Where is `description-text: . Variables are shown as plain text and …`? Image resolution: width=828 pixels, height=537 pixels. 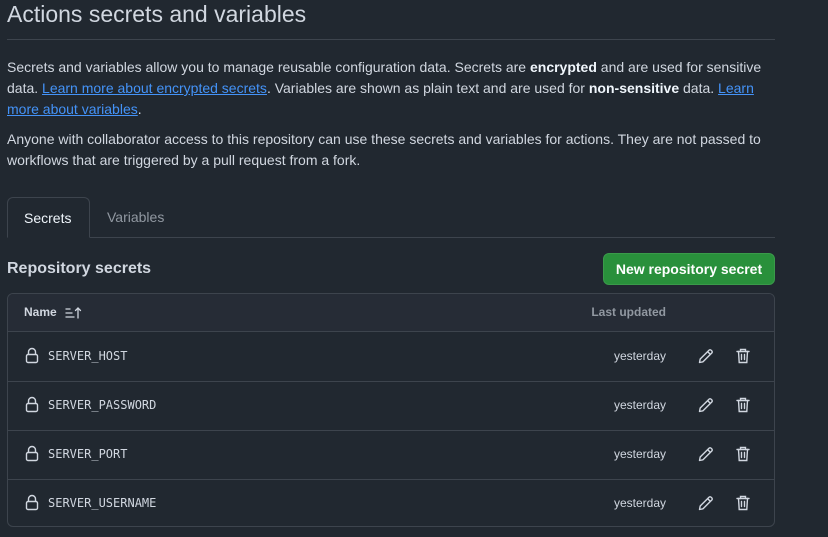 description-text: . Variables are shown as plain text and … is located at coordinates (427, 88).